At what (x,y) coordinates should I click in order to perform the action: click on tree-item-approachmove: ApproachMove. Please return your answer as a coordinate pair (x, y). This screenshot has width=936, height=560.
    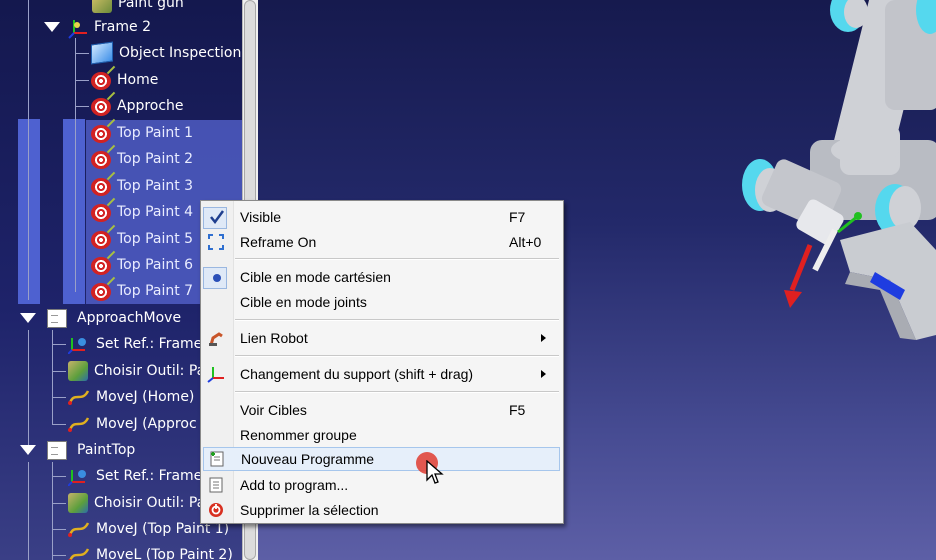
    Looking at the image, I should click on (114, 318).